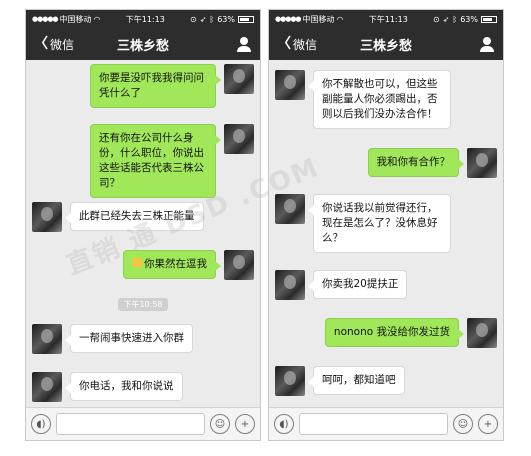 The image size is (531, 456). I want to click on message-row: nonono 我没给你发过货, so click(386, 333).